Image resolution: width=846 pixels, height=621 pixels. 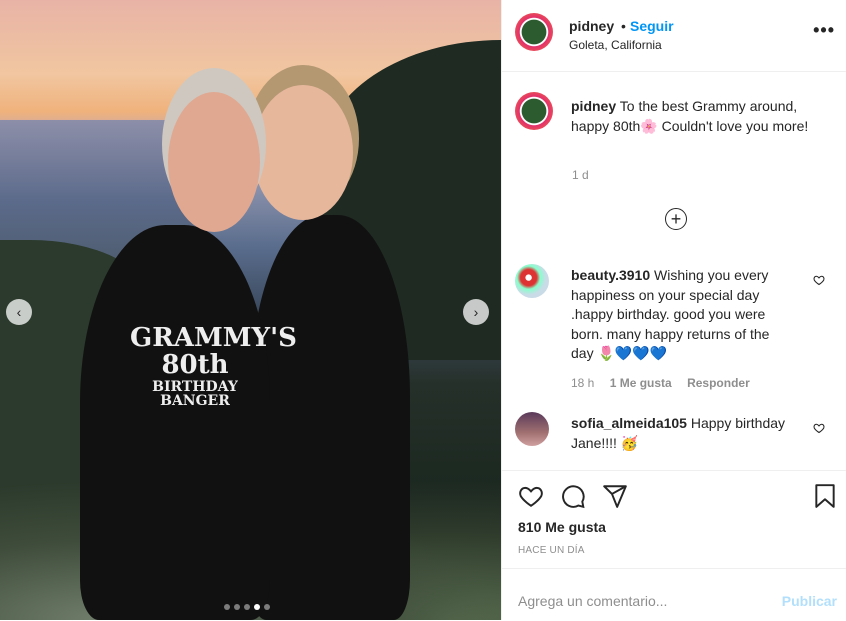 What do you see at coordinates (718, 383) in the screenshot?
I see `reply-button: Responder` at bounding box center [718, 383].